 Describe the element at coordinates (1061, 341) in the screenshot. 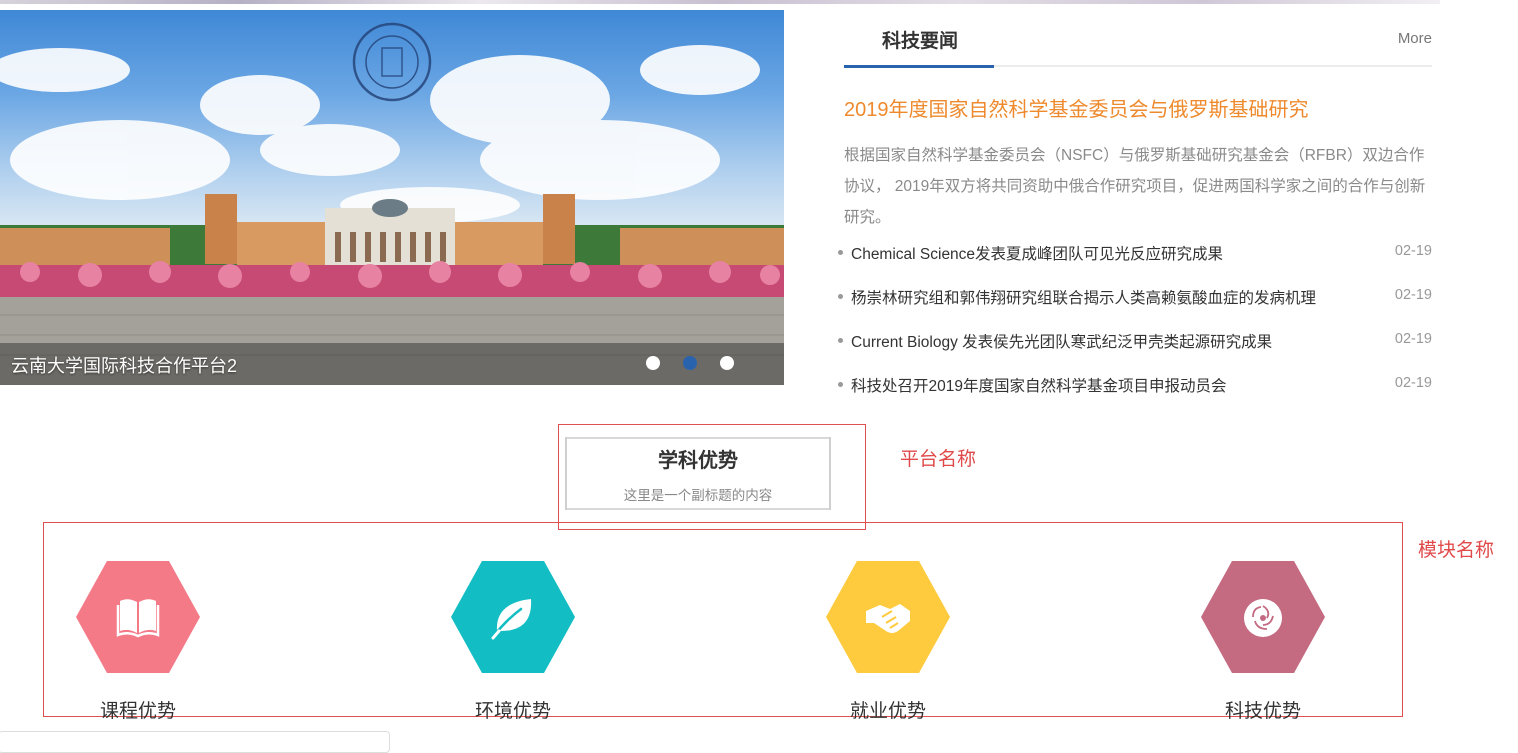

I see `news-item-title: Current Biology 发表侯先光团队寒武纪泛甲壳类起源研究成果` at that location.